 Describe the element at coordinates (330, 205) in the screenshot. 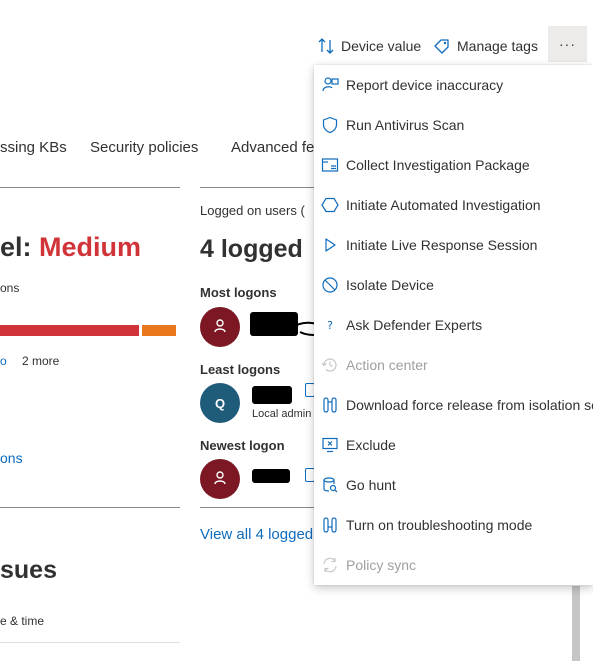

I see `hexagon-icon` at that location.